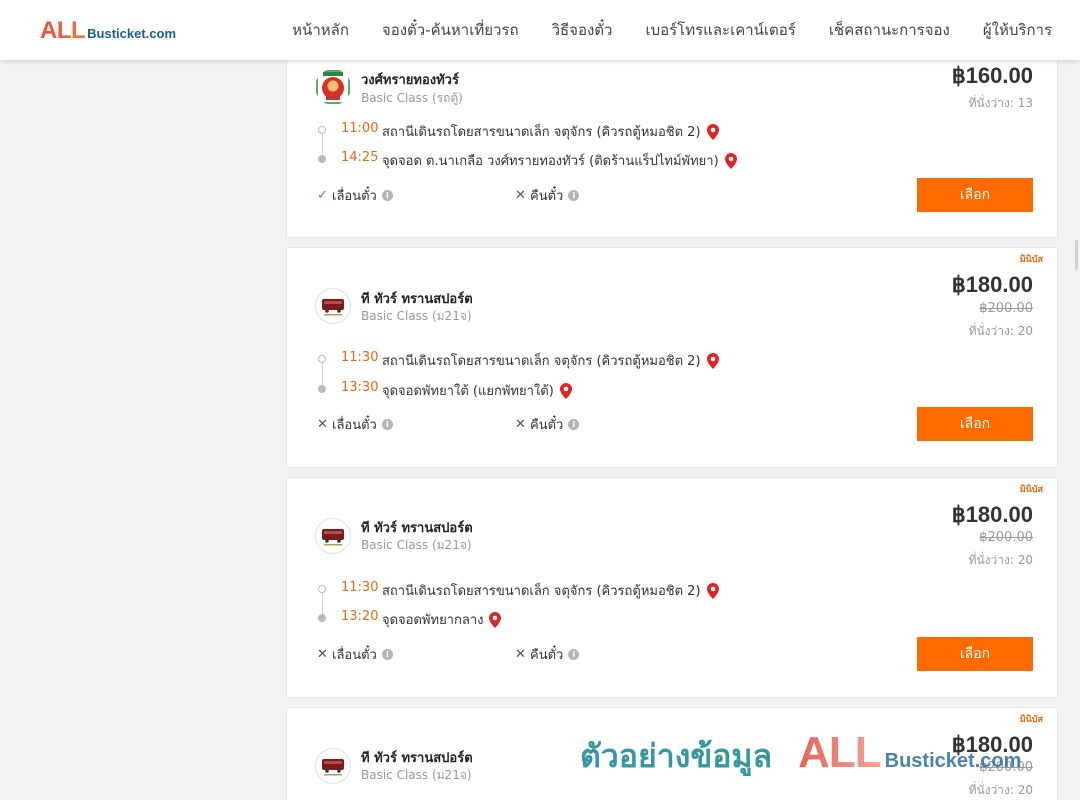  Describe the element at coordinates (322, 195) in the screenshot. I see `check-icon: ✓` at that location.